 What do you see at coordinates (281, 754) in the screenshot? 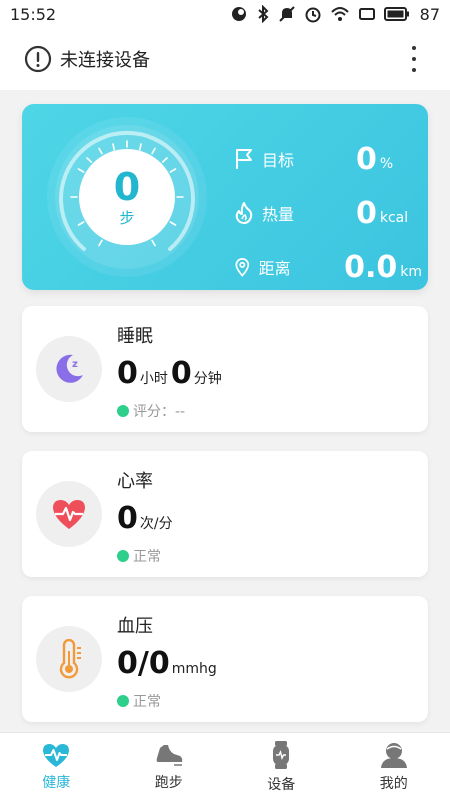
I see `watch-icon` at bounding box center [281, 754].